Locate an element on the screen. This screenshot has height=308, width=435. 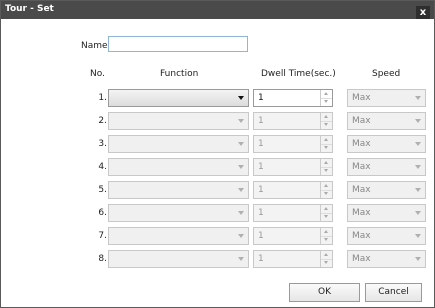
tour-row-4: 4. 1 Max is located at coordinates (218, 167).